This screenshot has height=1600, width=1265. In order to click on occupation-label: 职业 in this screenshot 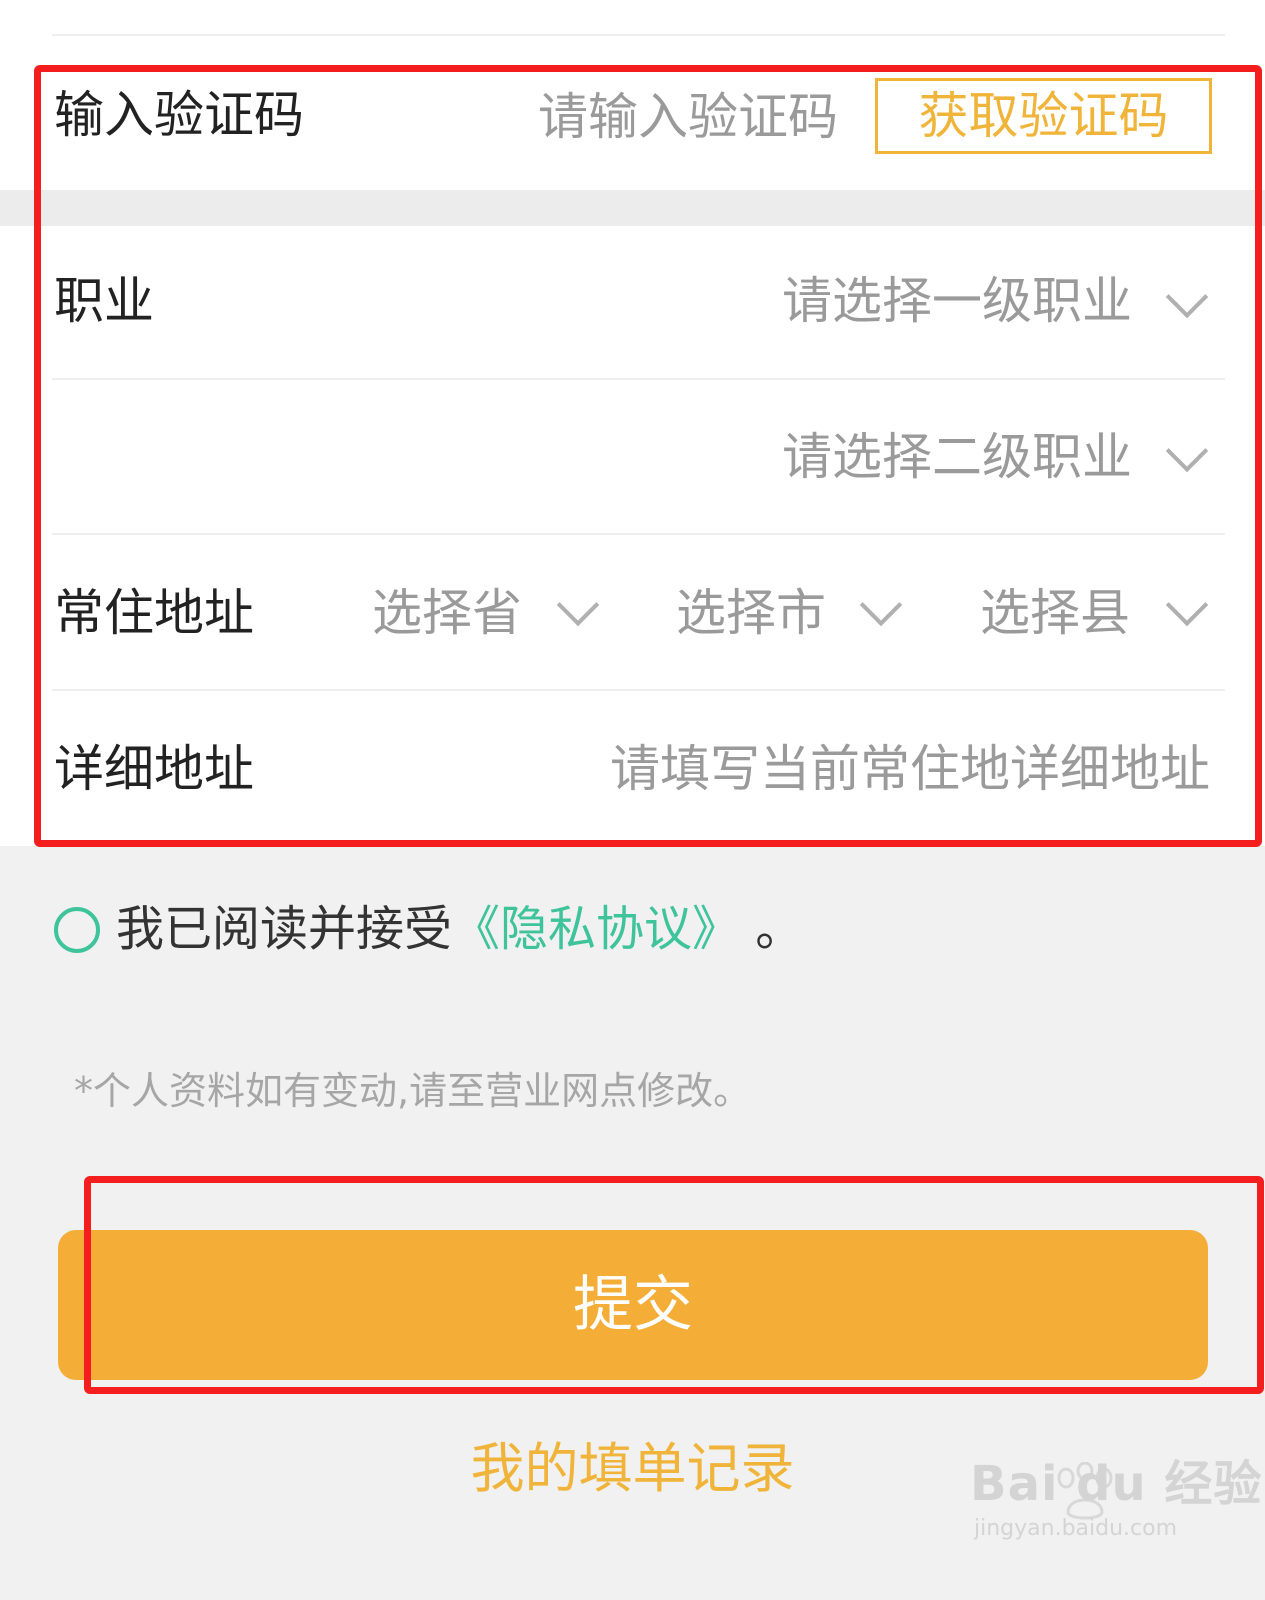, I will do `click(104, 301)`.